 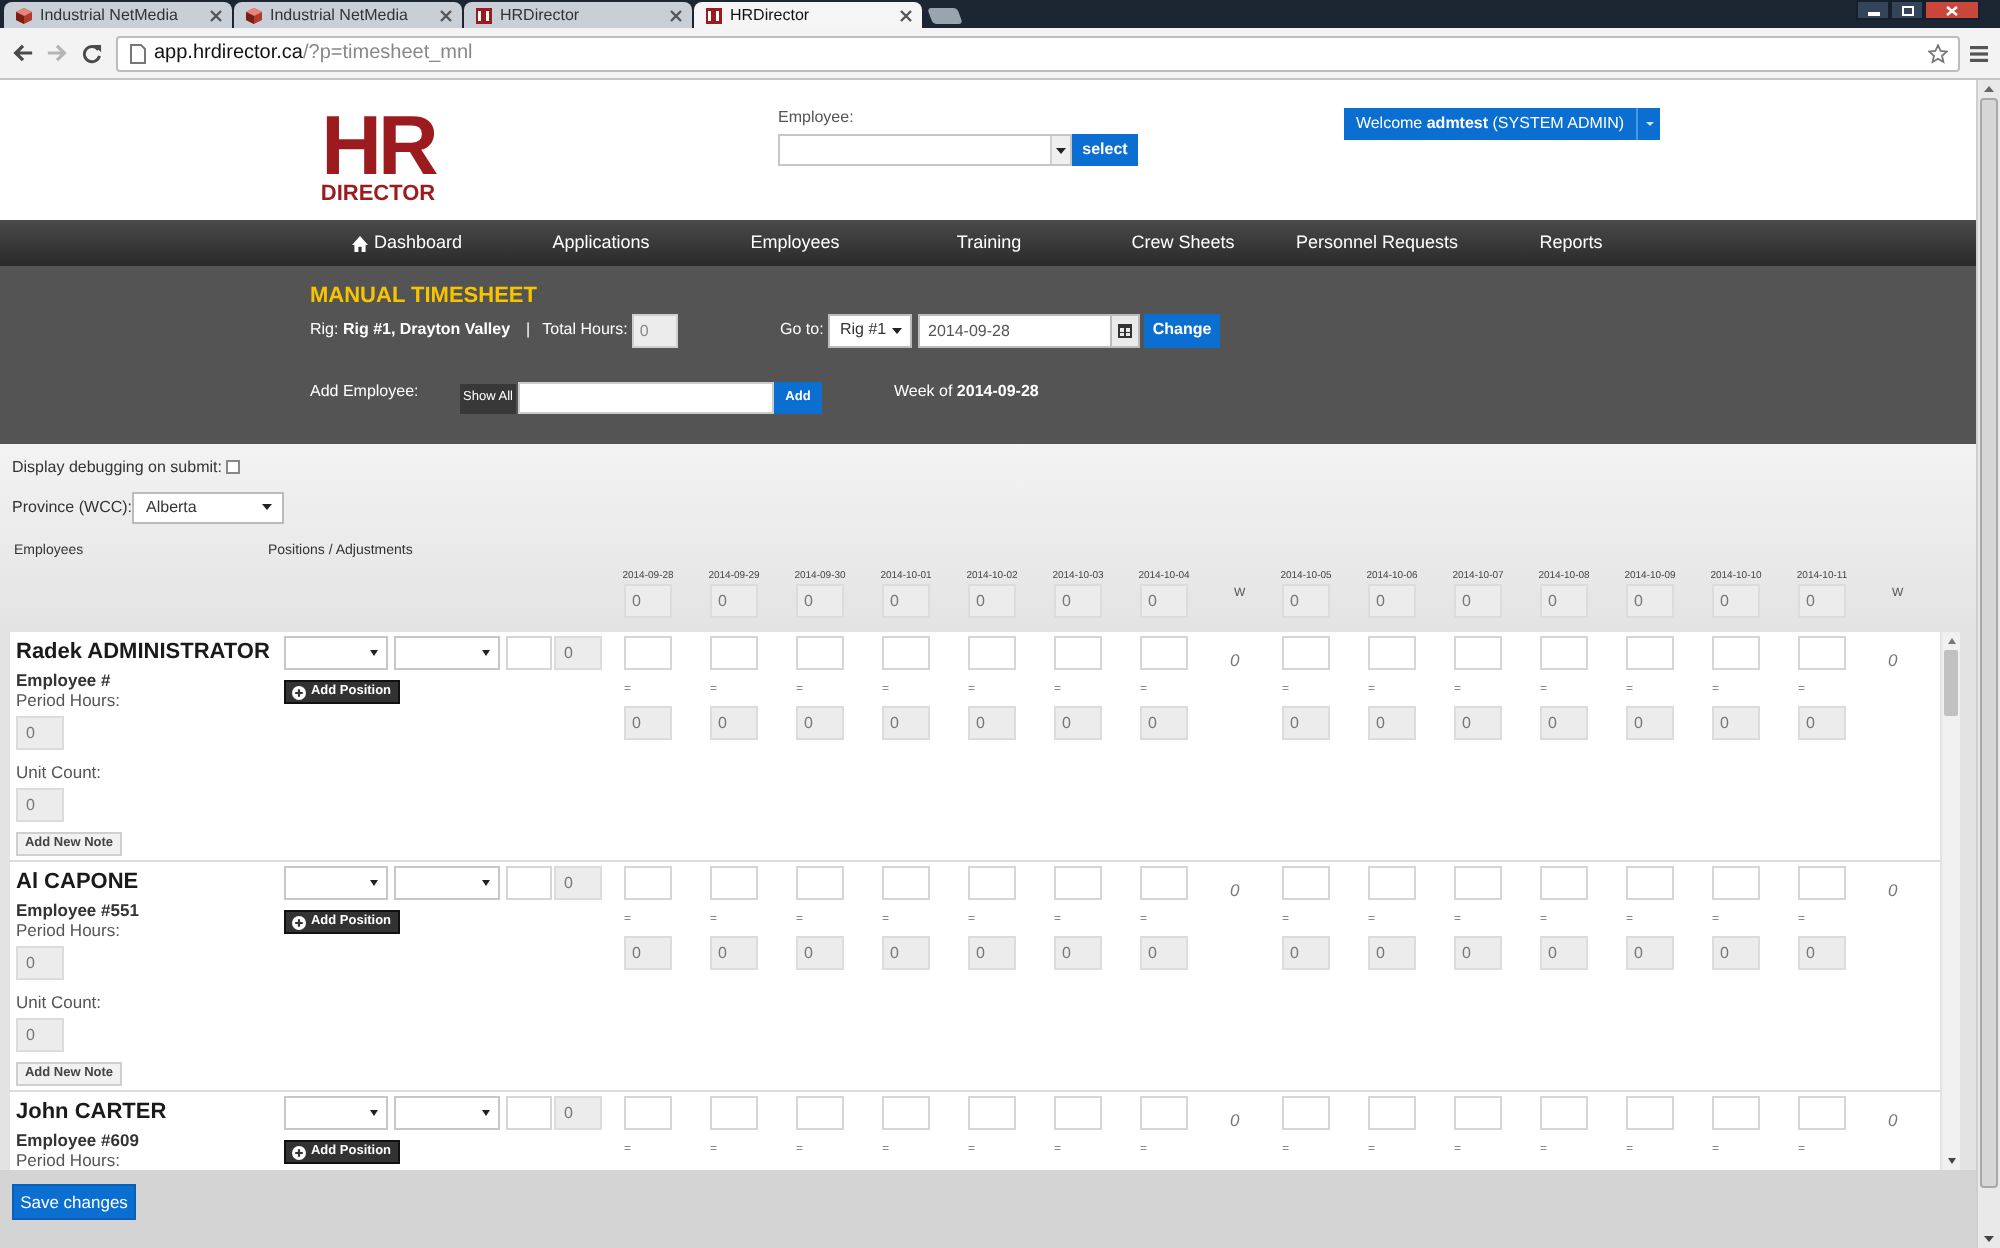 What do you see at coordinates (1978, 53) in the screenshot?
I see `menu-button` at bounding box center [1978, 53].